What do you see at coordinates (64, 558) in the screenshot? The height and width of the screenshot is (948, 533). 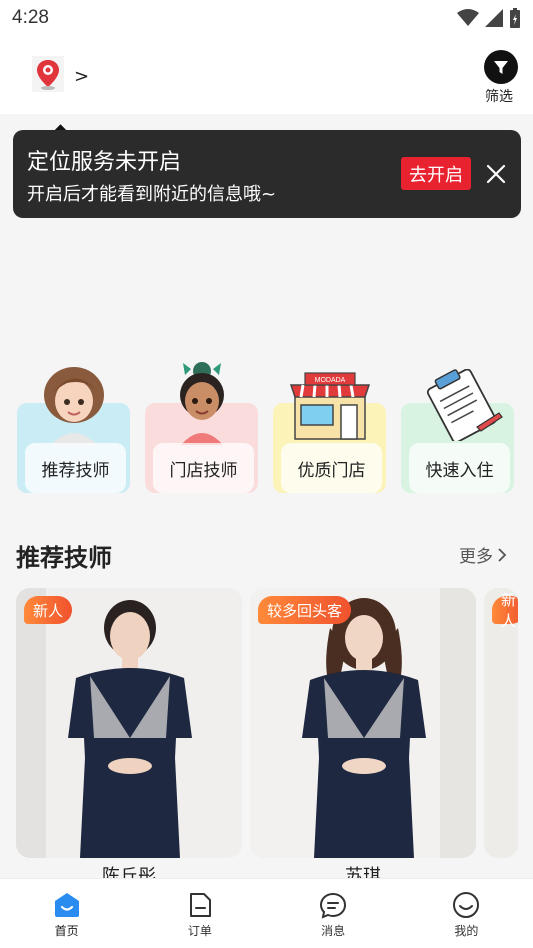 I see `section-title: 推荐技师` at bounding box center [64, 558].